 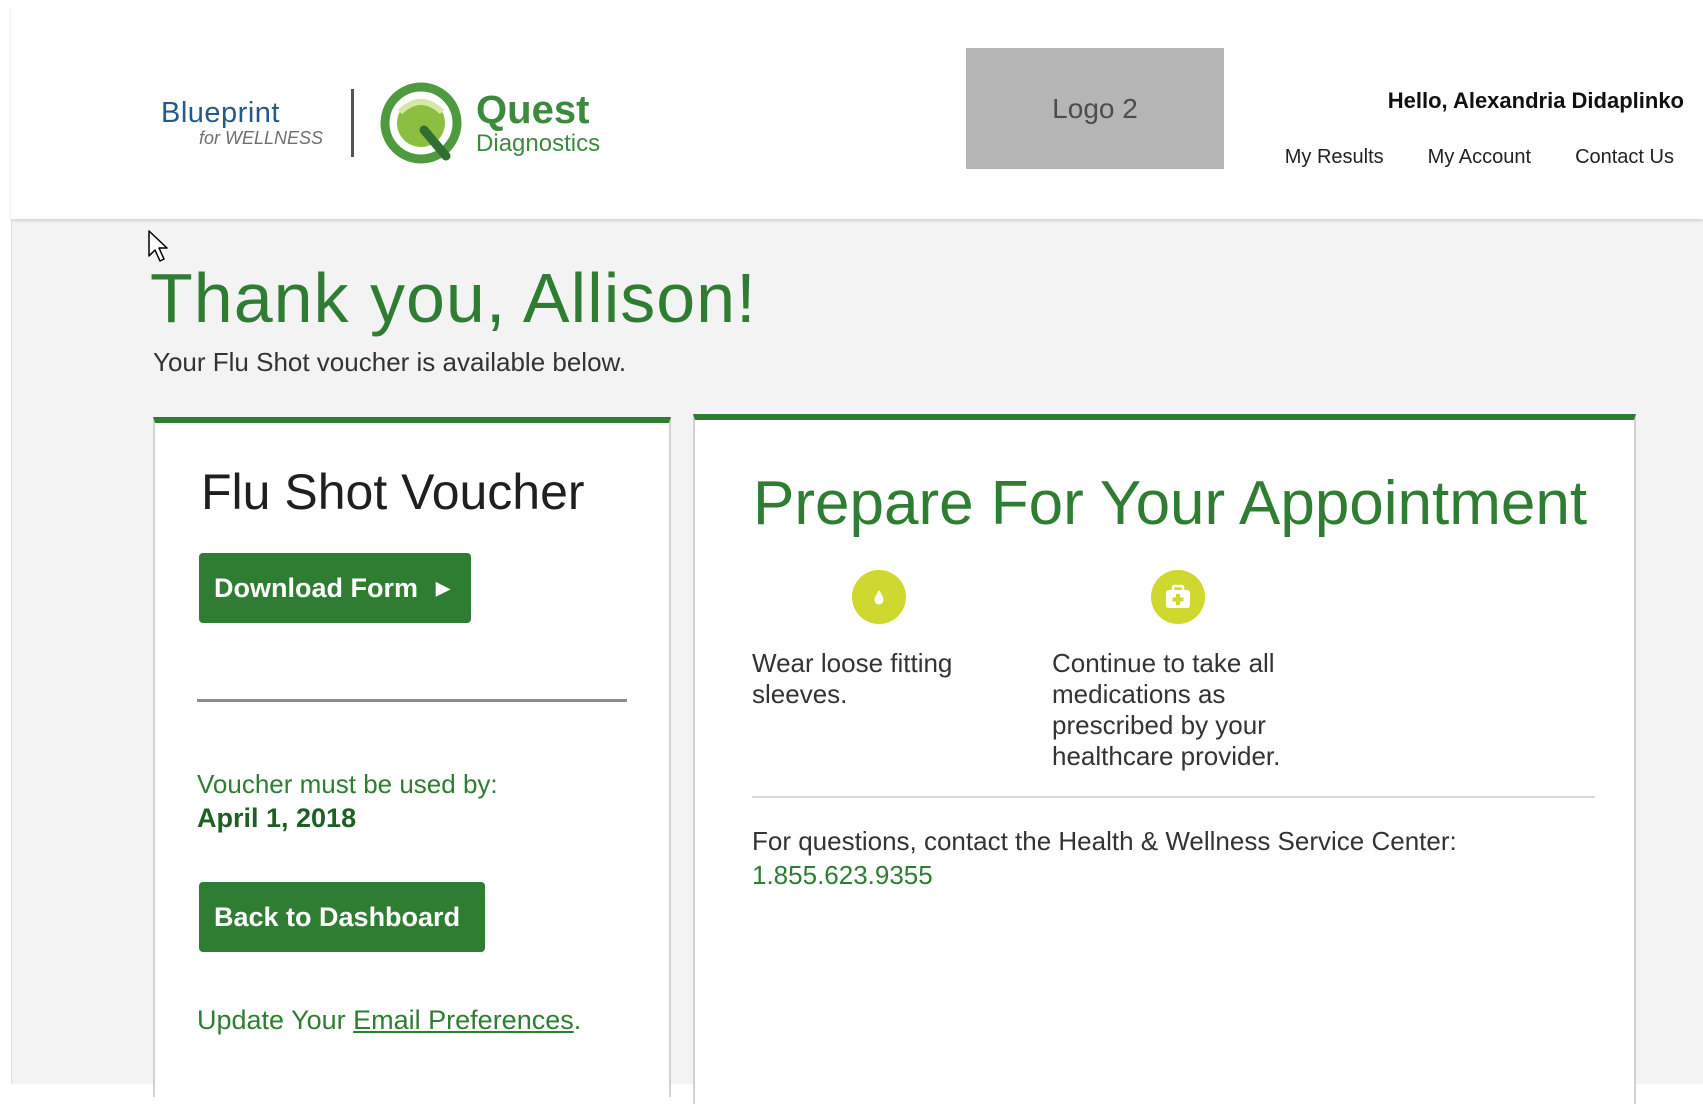 I want to click on back-to-dashboard-label: Back to Dashboard, so click(x=337, y=916).